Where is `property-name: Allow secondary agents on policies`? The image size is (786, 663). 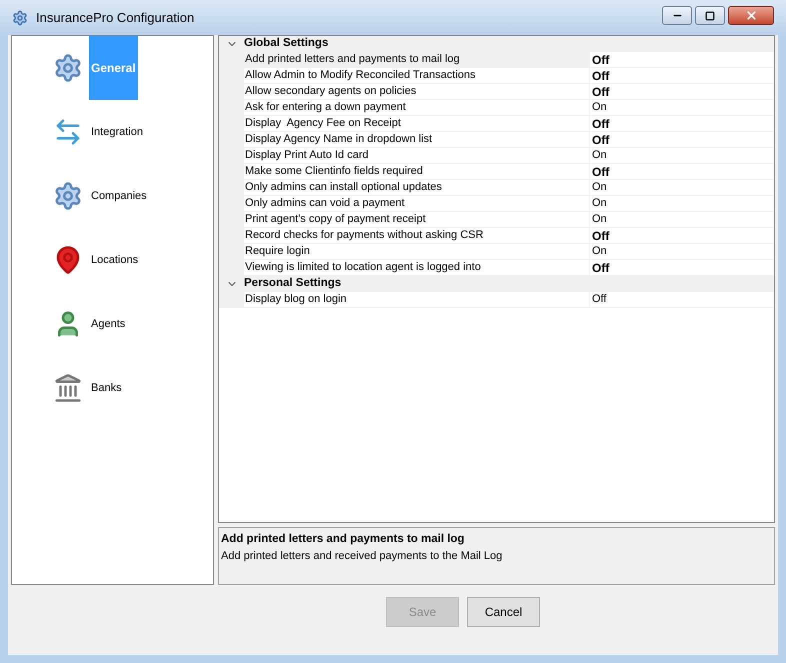 property-name: Allow secondary agents on policies is located at coordinates (417, 91).